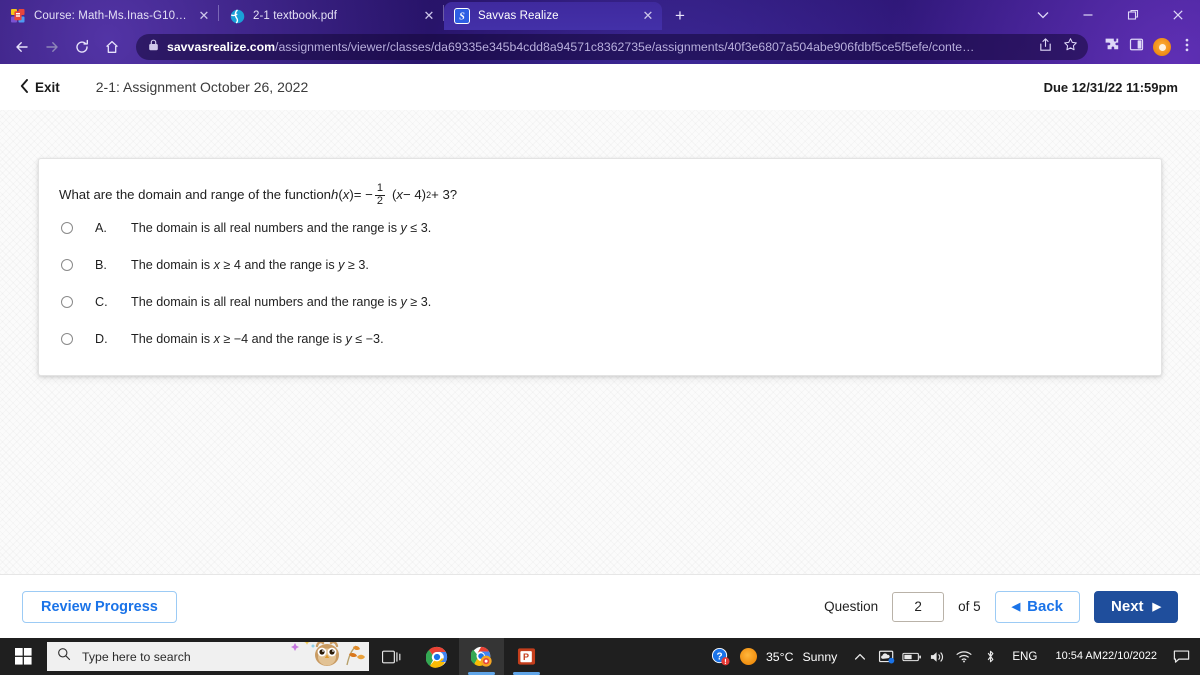  What do you see at coordinates (1070, 47) in the screenshot?
I see `star-icon` at bounding box center [1070, 47].